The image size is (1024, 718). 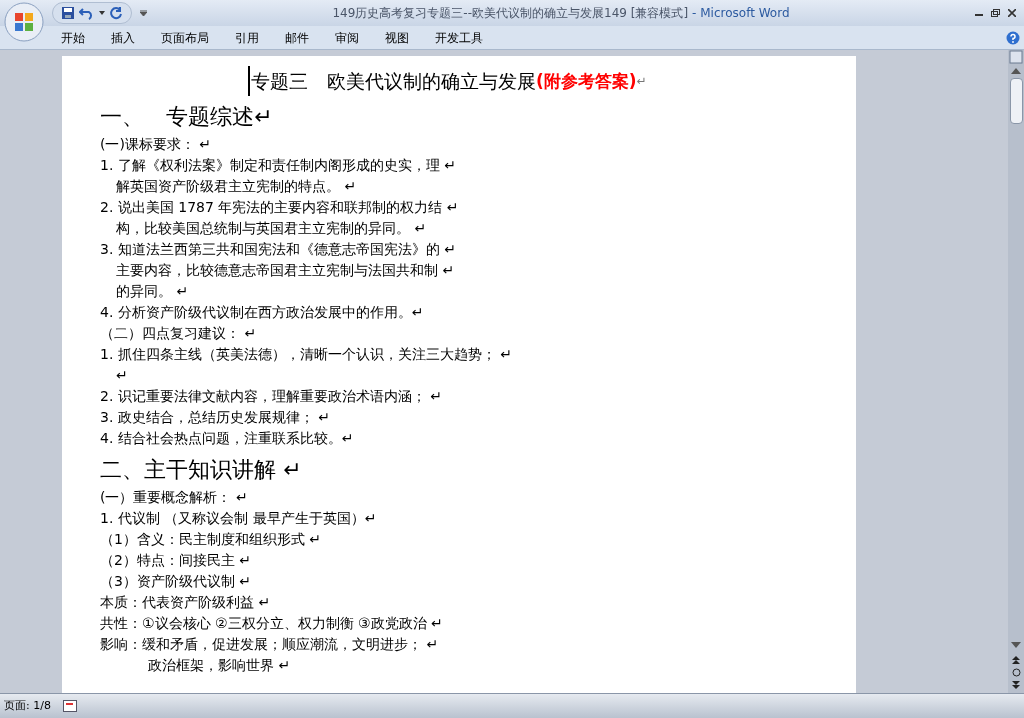 I want to click on customize-caret-icon, so click(x=143, y=13).